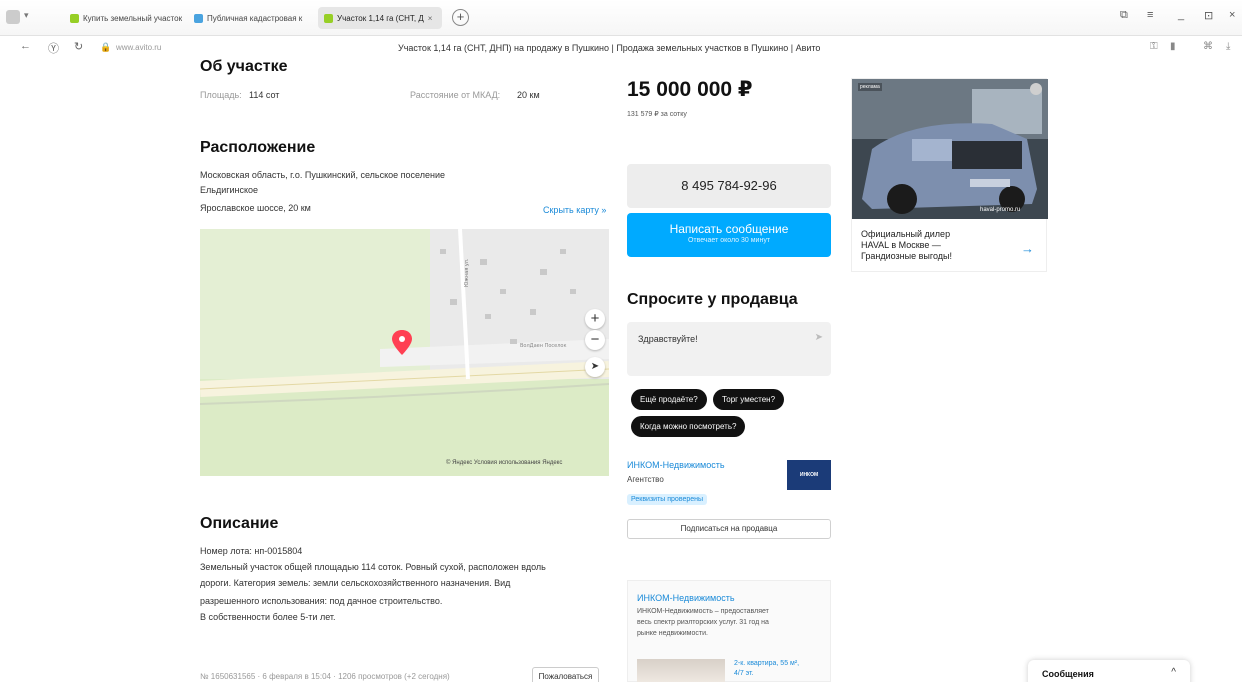 The width and height of the screenshot is (1242, 682). I want to click on response-time: Отвечает около 30 минут, so click(729, 240).